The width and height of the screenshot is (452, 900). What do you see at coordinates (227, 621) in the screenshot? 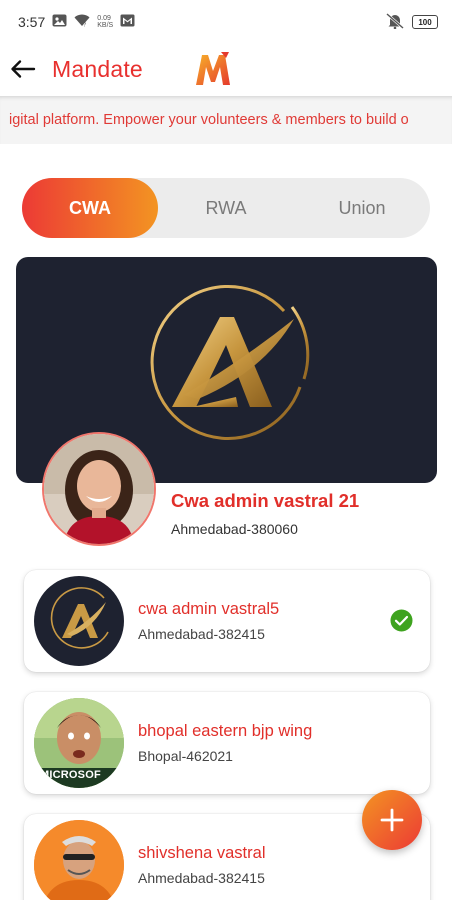
I see `list-item: cwa admin vastral5 Ahmedabad-382415` at bounding box center [227, 621].